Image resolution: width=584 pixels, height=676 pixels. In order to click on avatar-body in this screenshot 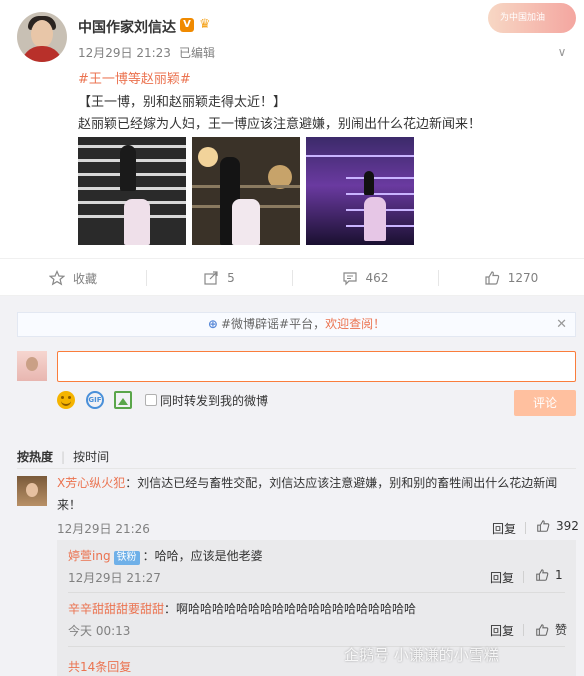, I will do `click(42, 54)`.